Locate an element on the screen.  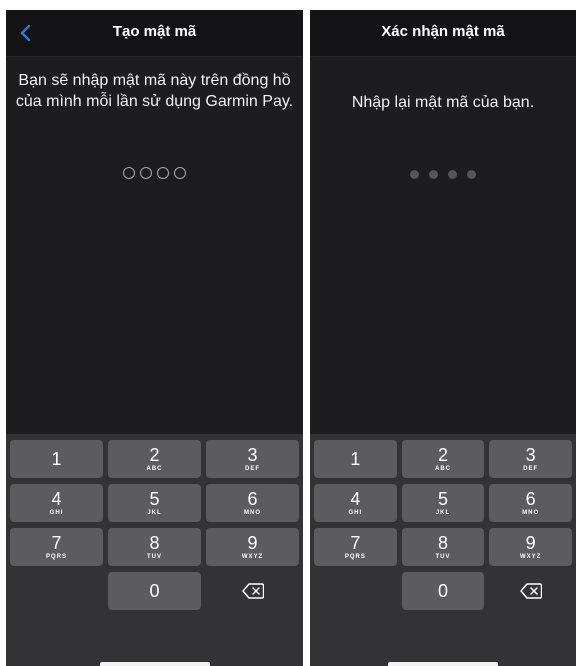
passcode-instructions: Nhập lại mật mã của bạn. is located at coordinates (443, 102).